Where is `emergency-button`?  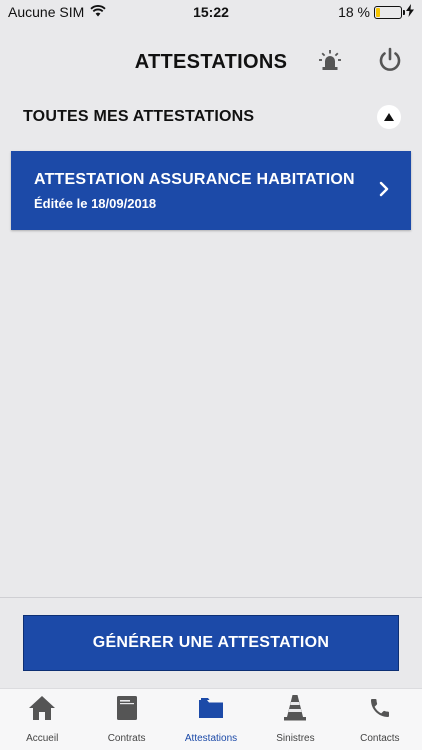
emergency-button is located at coordinates (330, 62).